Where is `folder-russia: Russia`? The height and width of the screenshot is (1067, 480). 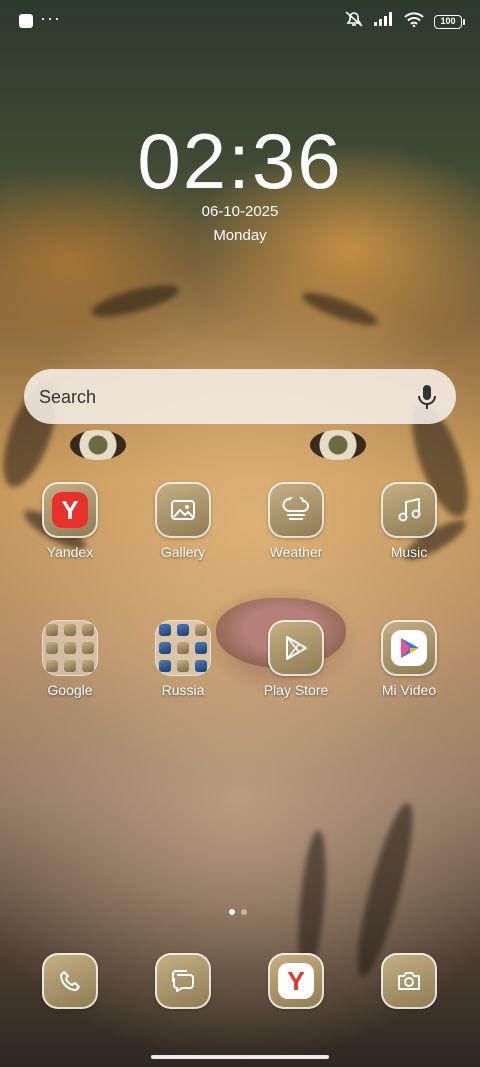
folder-russia: Russia is located at coordinates (183, 659).